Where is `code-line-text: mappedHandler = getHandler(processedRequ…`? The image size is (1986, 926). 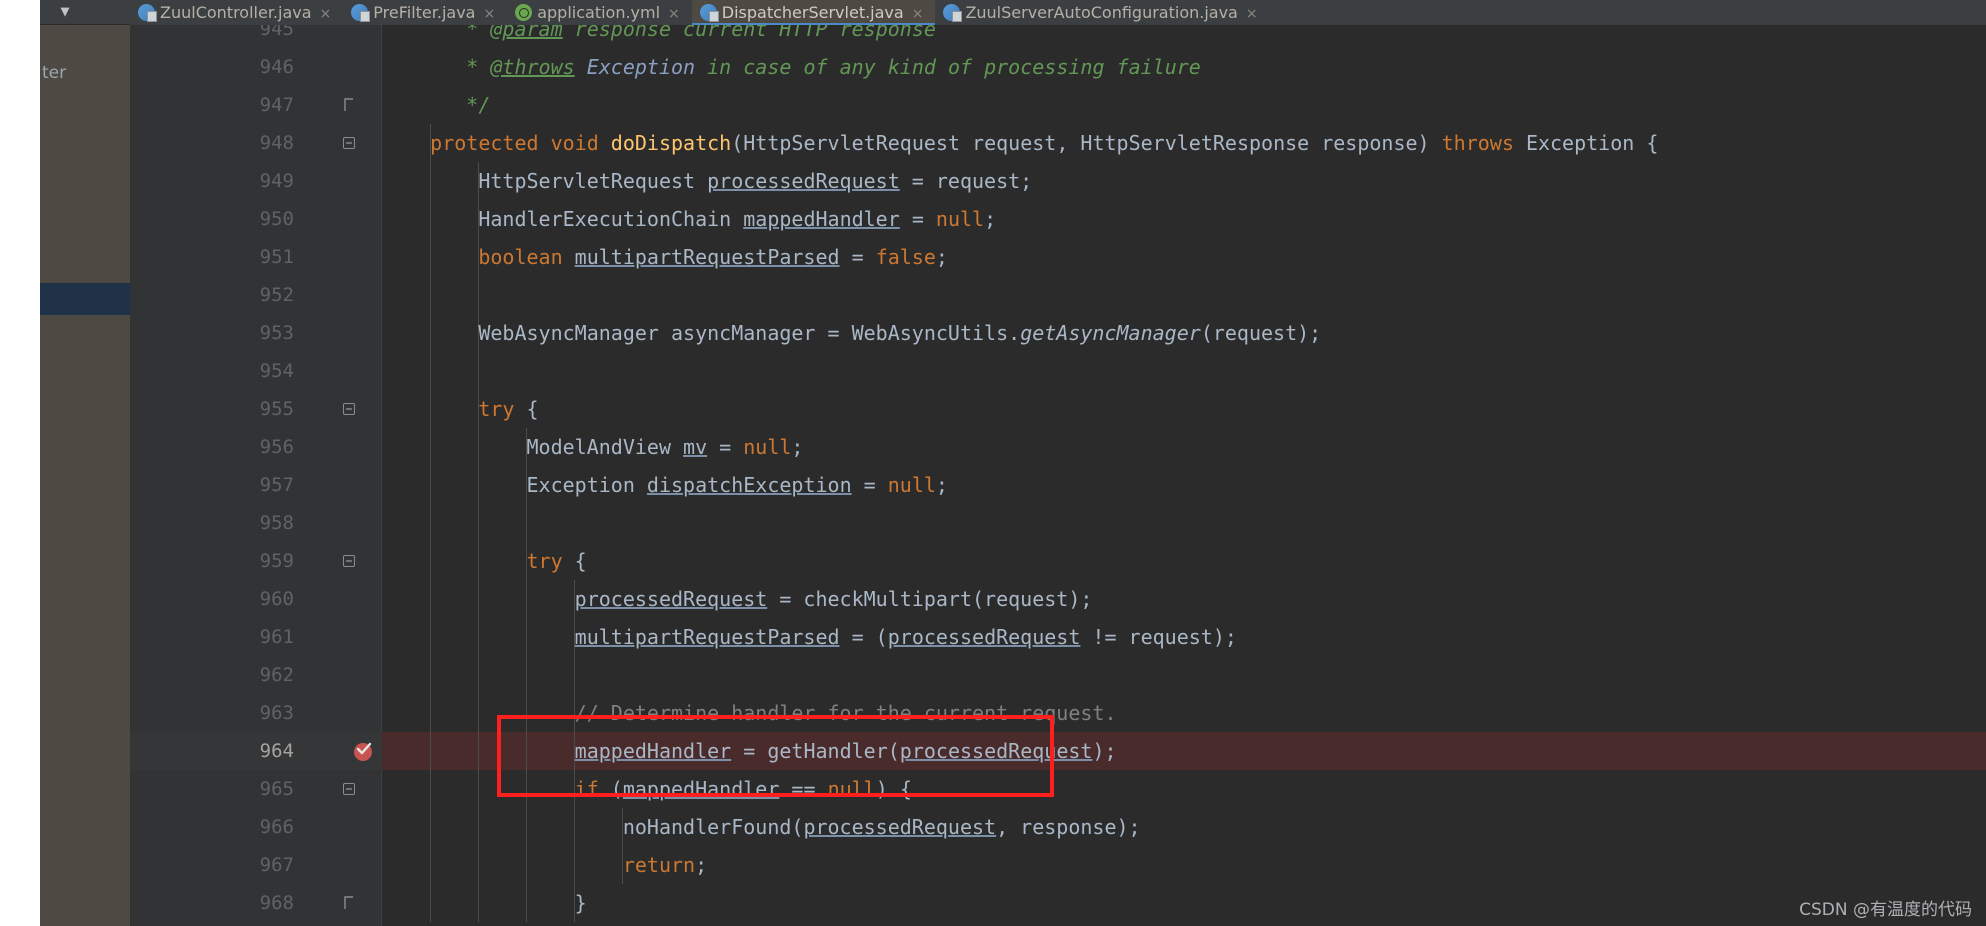
code-line-text: mappedHandler = getHandler(processedRequ… is located at coordinates (845, 751).